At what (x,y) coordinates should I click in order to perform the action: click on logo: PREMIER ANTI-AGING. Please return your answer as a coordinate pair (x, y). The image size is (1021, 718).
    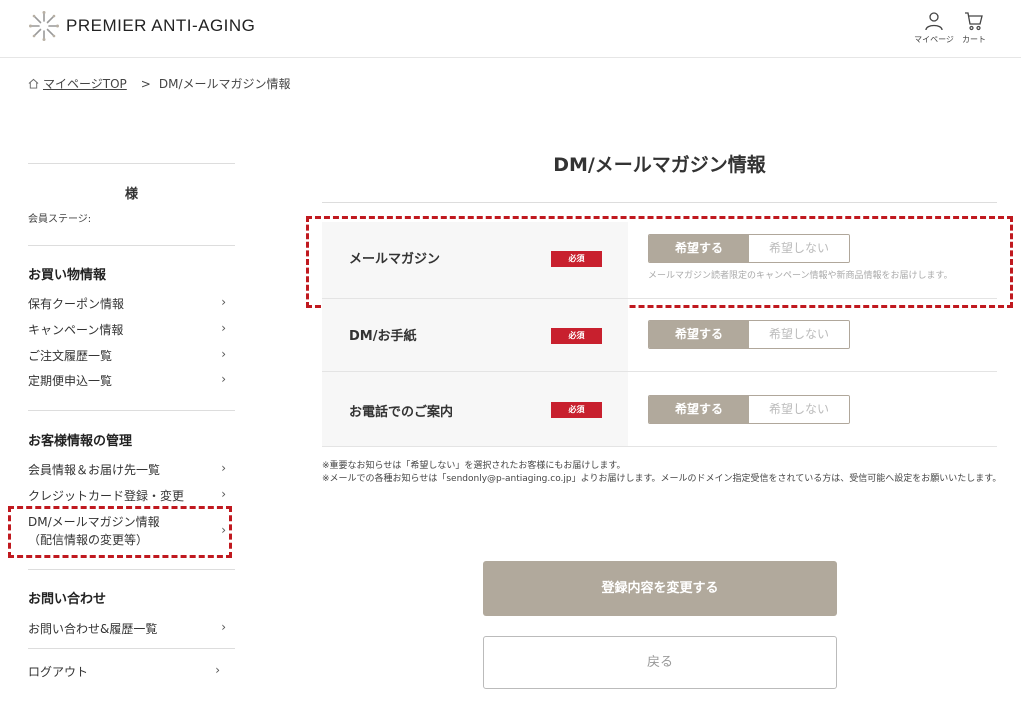
    Looking at the image, I should click on (141, 26).